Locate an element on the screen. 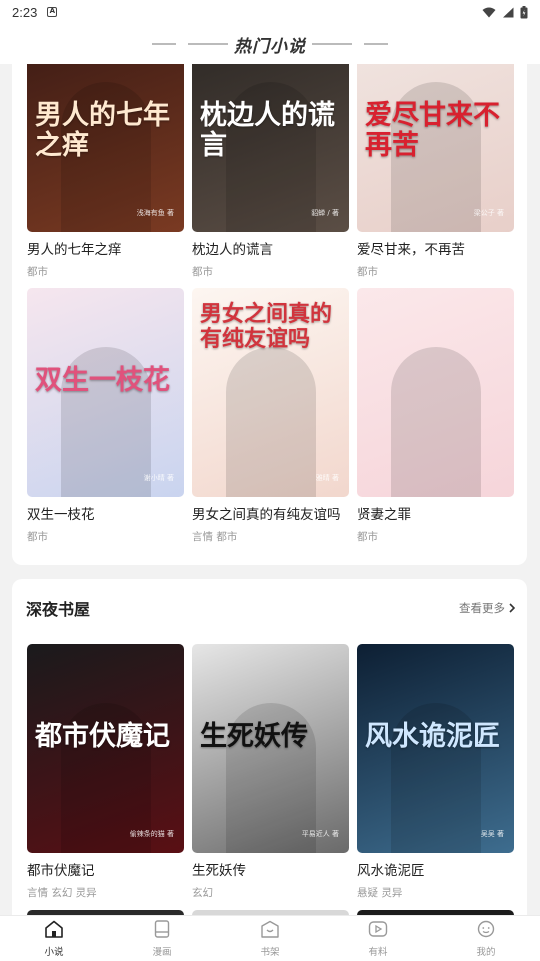  cover-title: 爱尽甘来不再苦 is located at coordinates (432, 131).